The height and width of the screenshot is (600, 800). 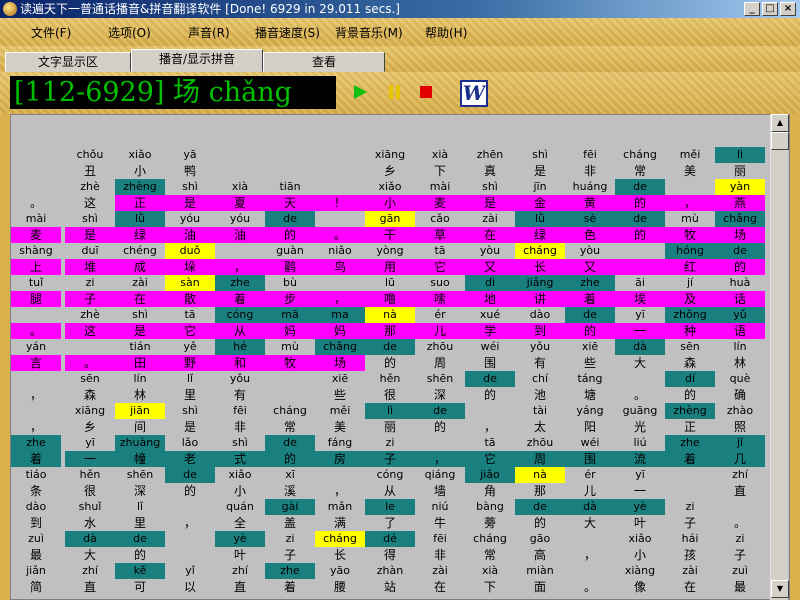 I want to click on hanzi-cell: 儿, so click(x=590, y=491).